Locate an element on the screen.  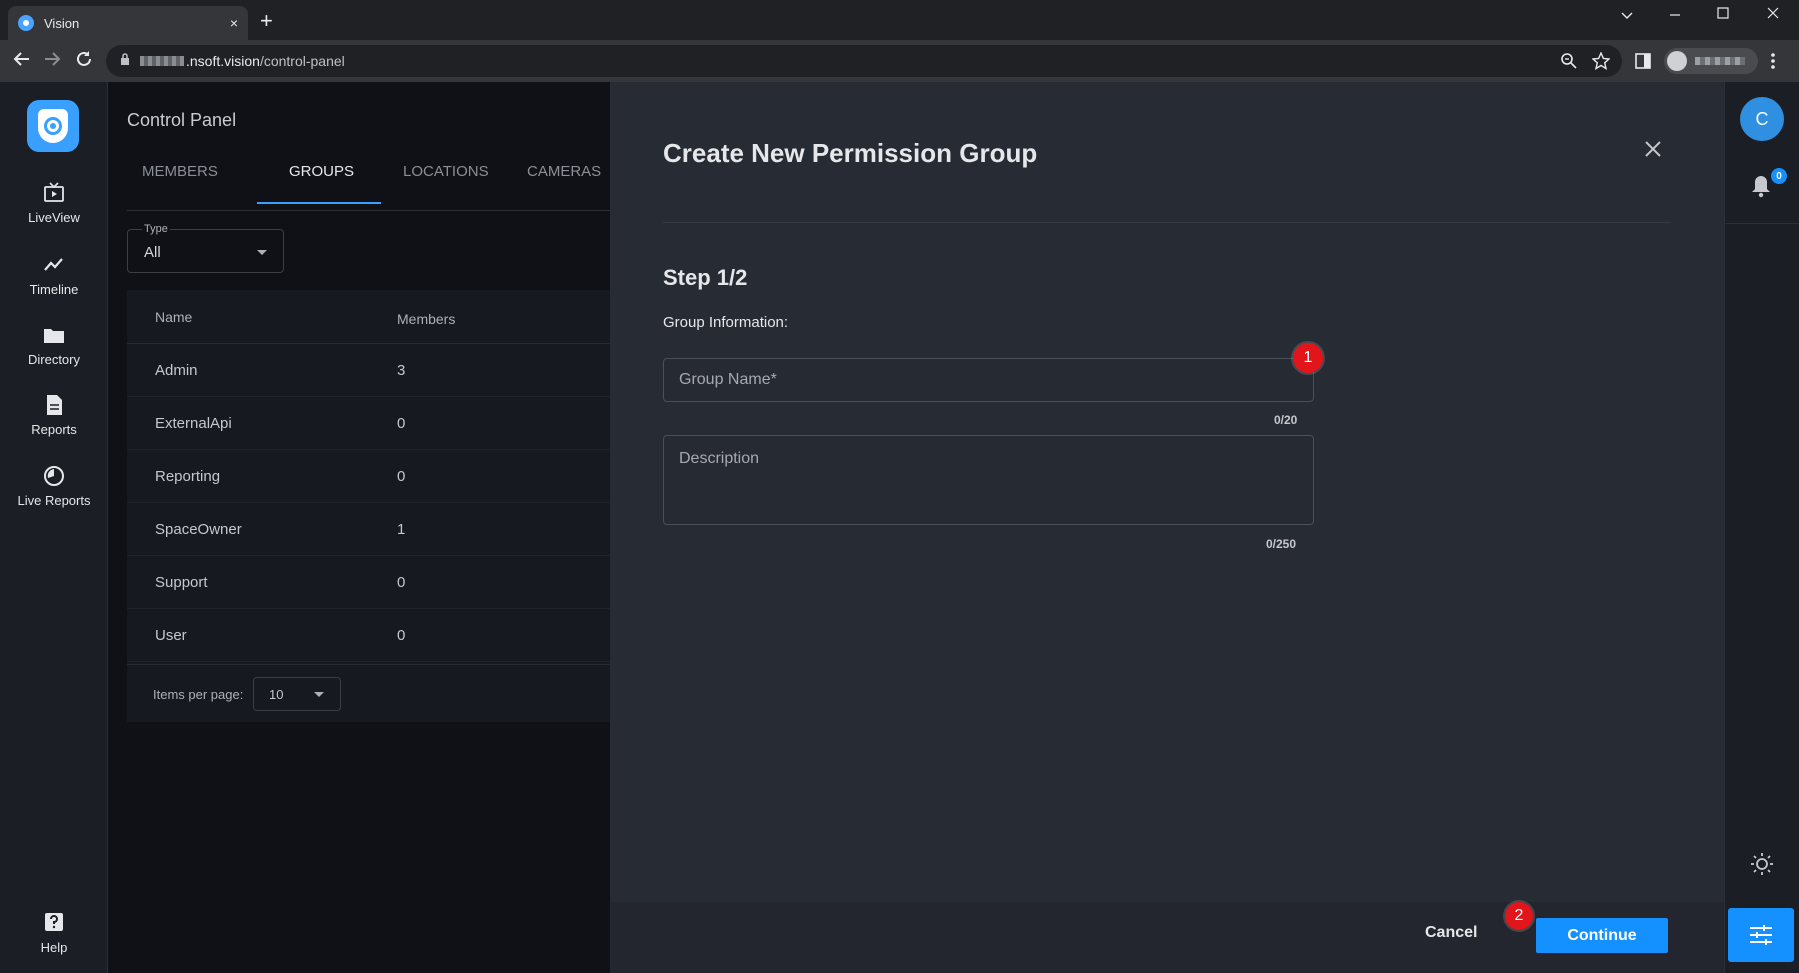
description-field is located at coordinates (988, 480).